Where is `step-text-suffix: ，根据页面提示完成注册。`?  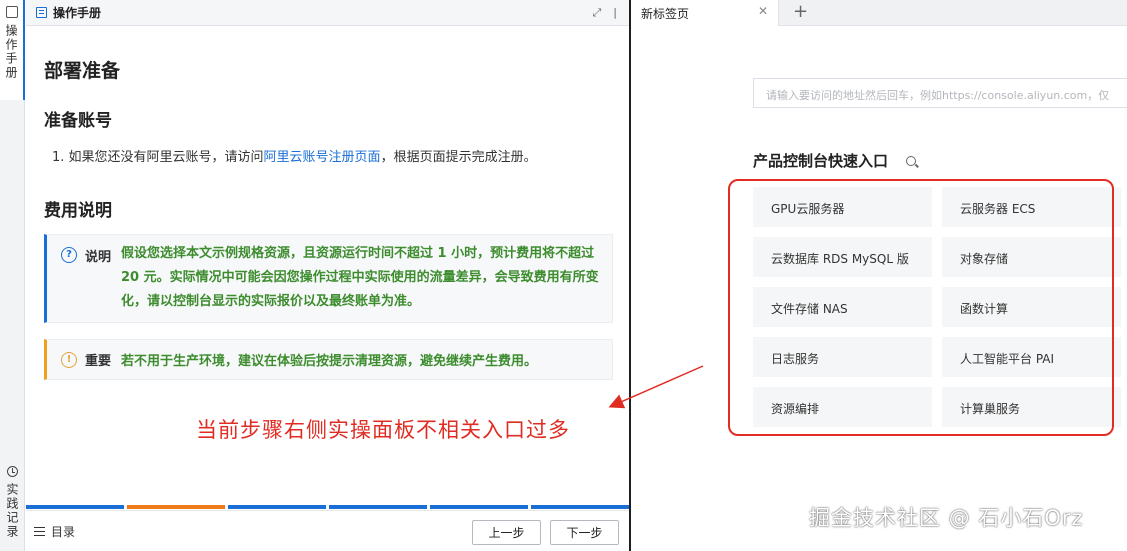 step-text-suffix: ，根据页面提示完成注册。 is located at coordinates (458, 157).